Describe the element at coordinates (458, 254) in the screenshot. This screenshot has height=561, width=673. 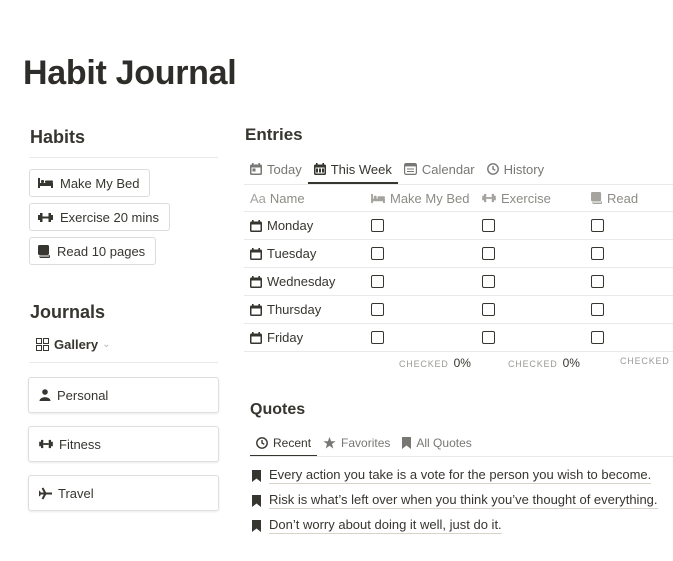
I see `table-row: Tuesday` at that location.